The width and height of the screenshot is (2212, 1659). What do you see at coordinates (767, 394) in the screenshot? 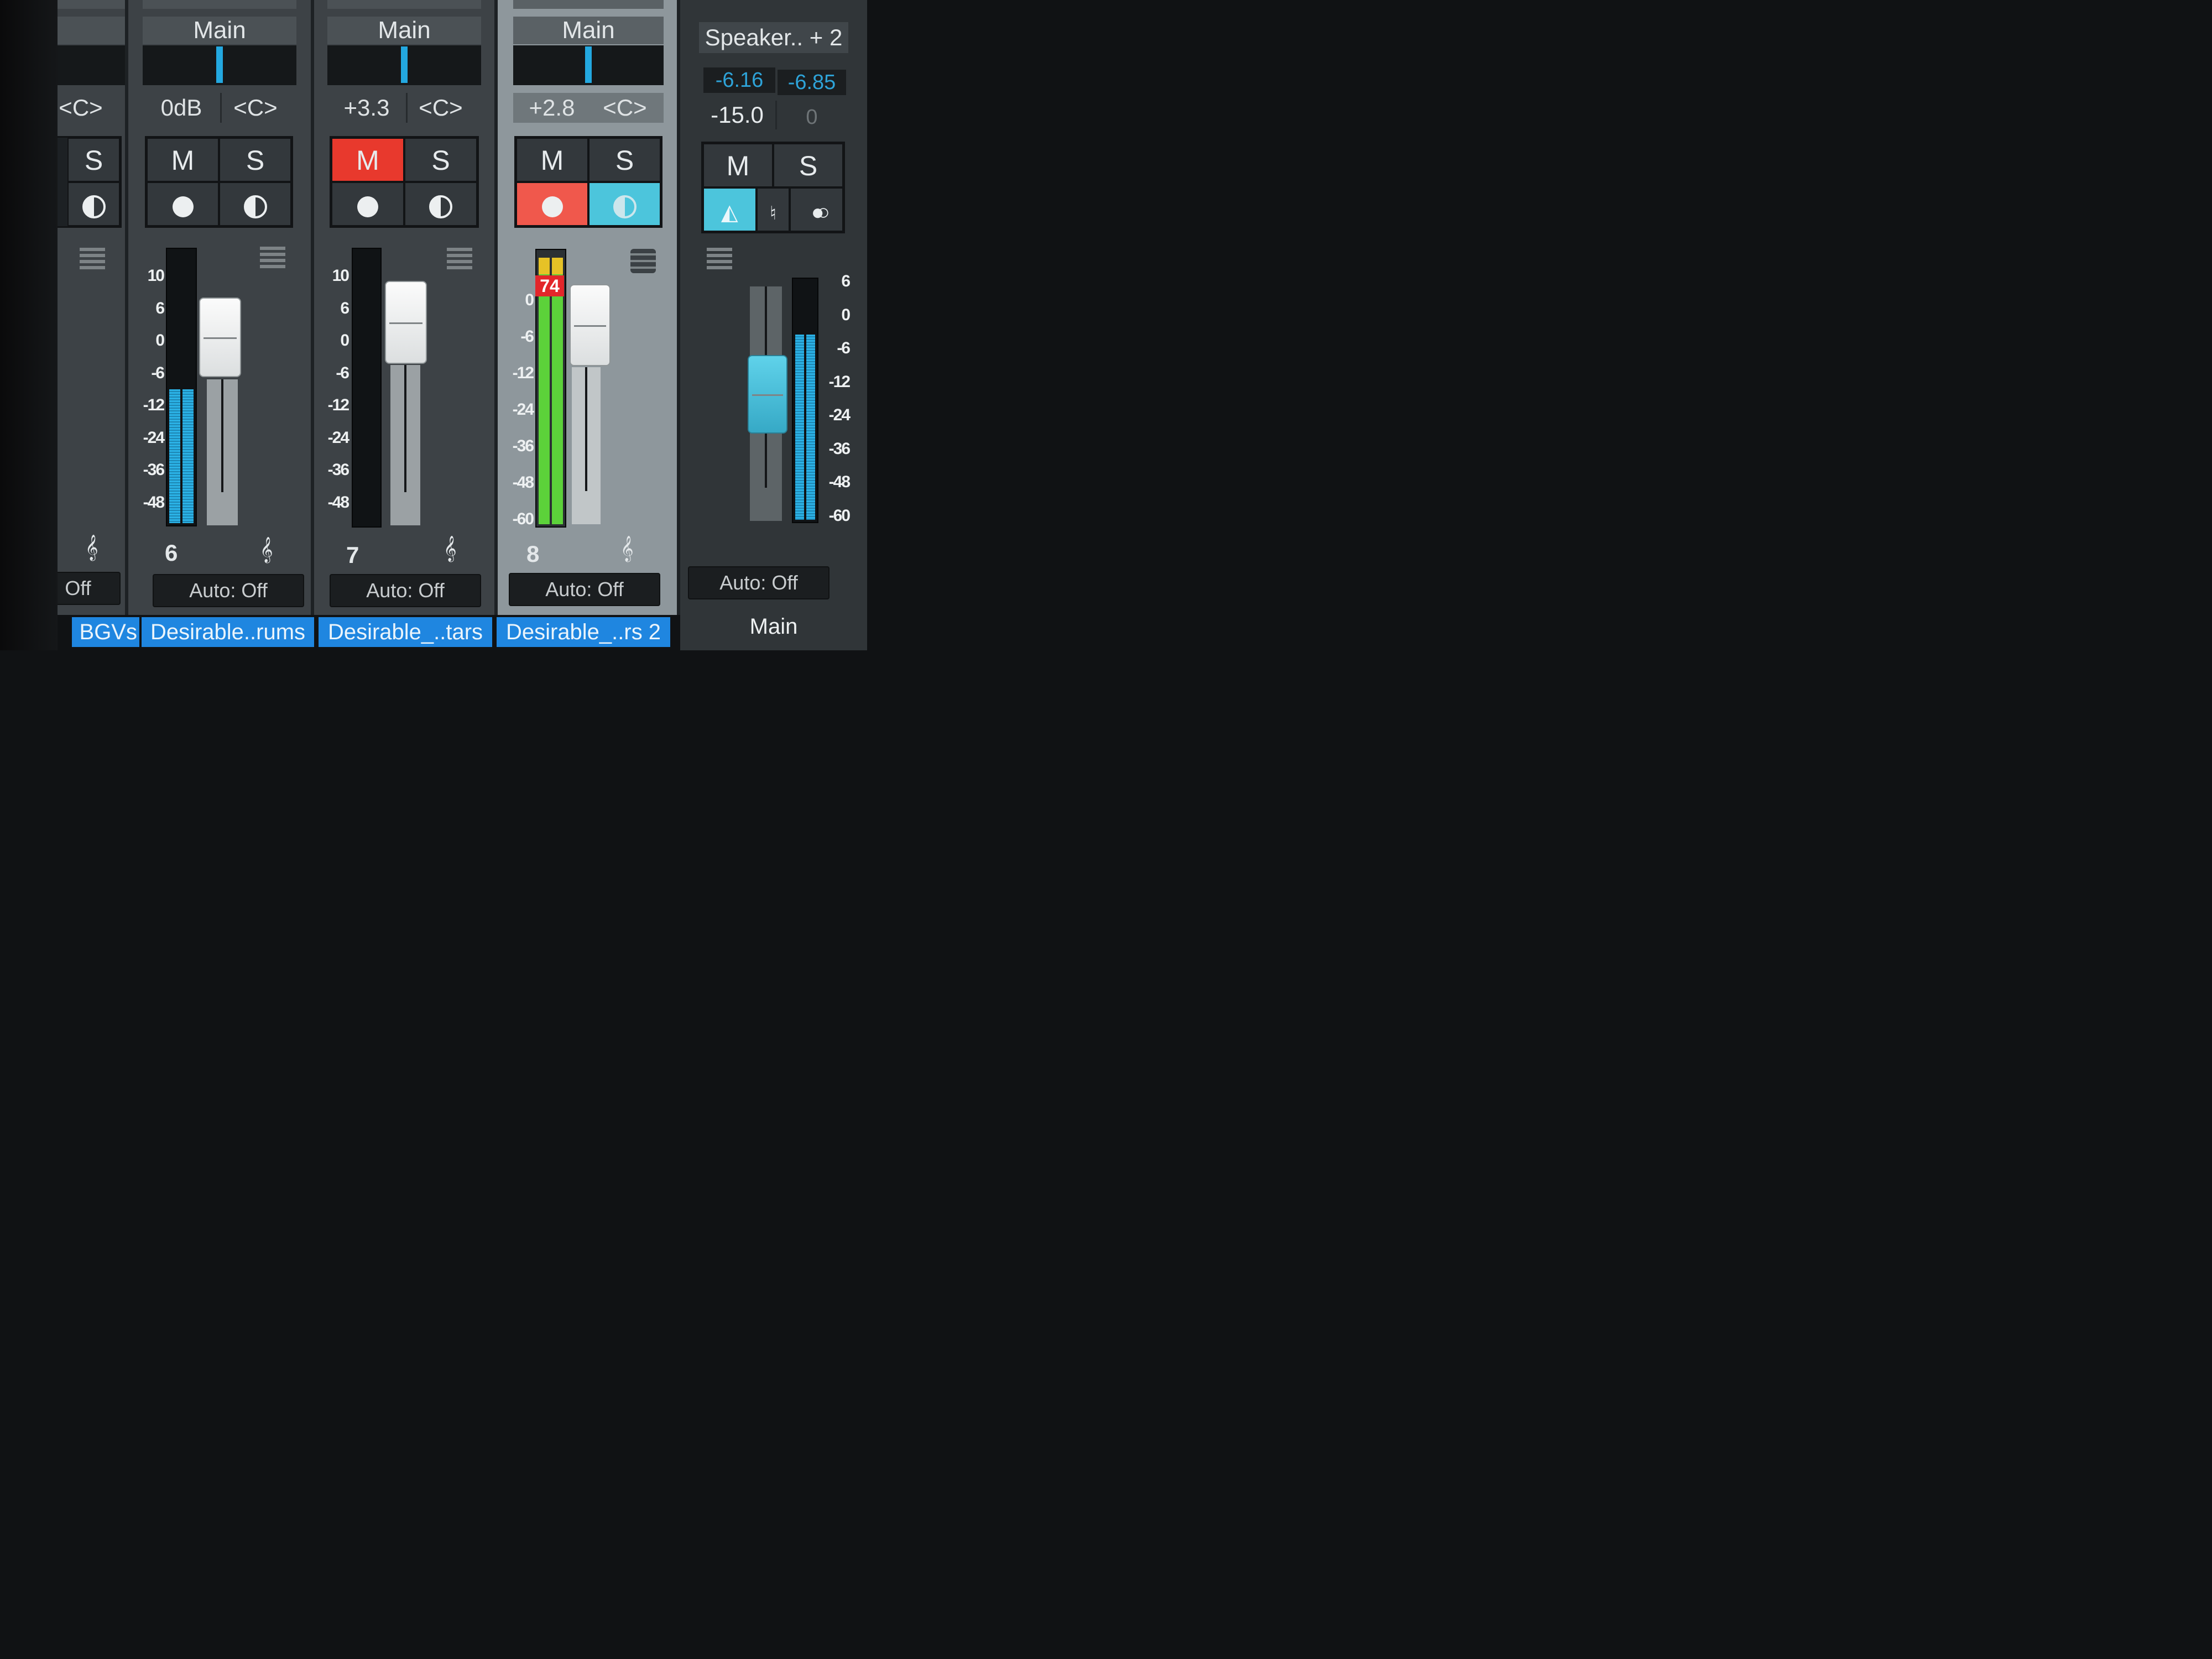
I see `fader-handle-master` at bounding box center [767, 394].